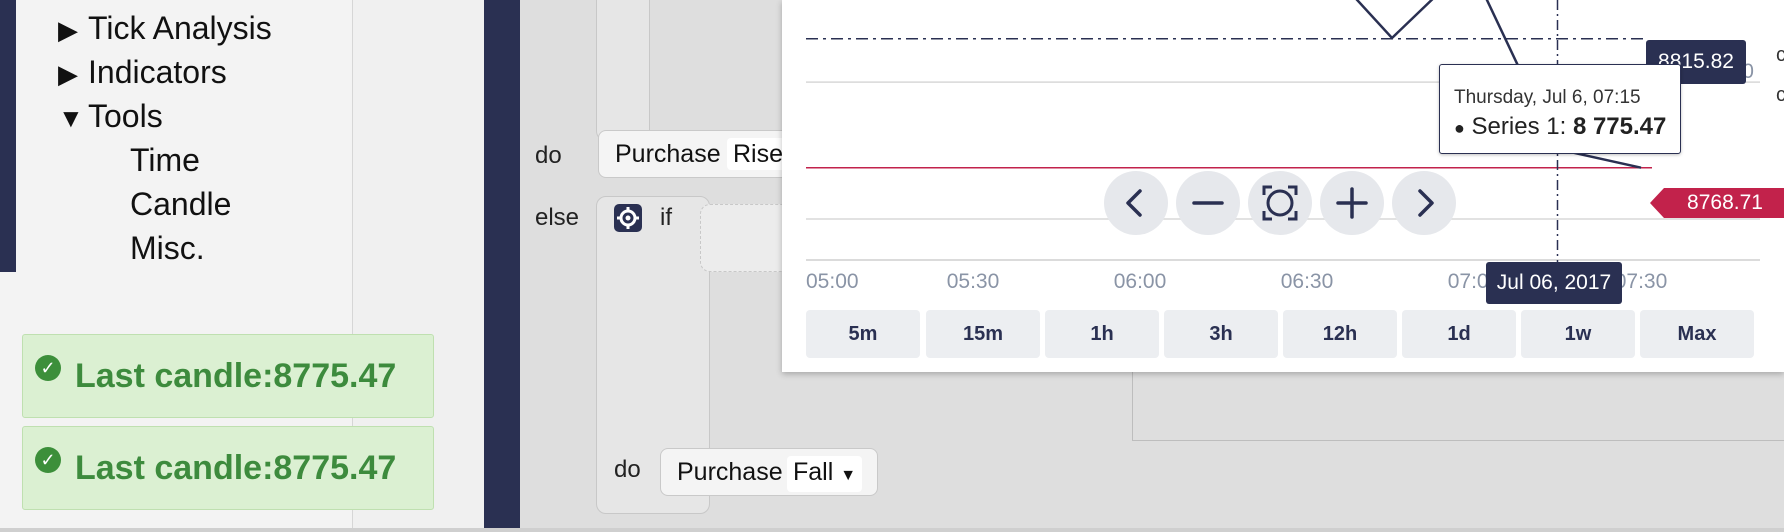 The width and height of the screenshot is (1784, 532). Describe the element at coordinates (892, 530) in the screenshot. I see `window-bottom-border` at that location.